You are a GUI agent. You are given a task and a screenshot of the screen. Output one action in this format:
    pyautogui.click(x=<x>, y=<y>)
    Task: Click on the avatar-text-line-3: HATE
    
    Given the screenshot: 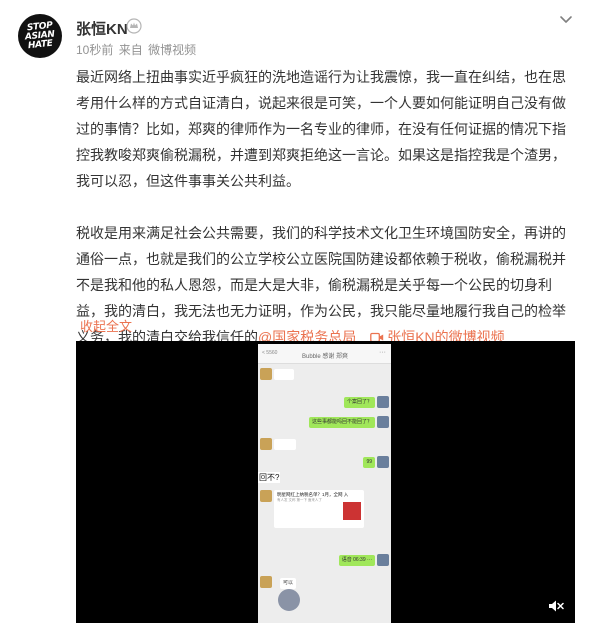 What is the action you would take?
    pyautogui.click(x=40, y=44)
    